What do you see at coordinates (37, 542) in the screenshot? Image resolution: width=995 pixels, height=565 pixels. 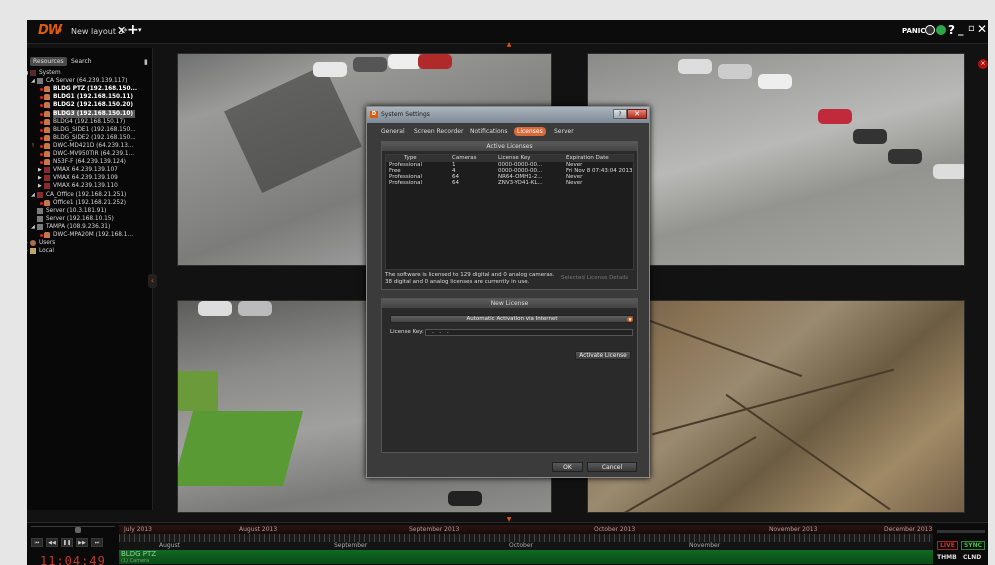 I see `skip-back-button: ⏮` at bounding box center [37, 542].